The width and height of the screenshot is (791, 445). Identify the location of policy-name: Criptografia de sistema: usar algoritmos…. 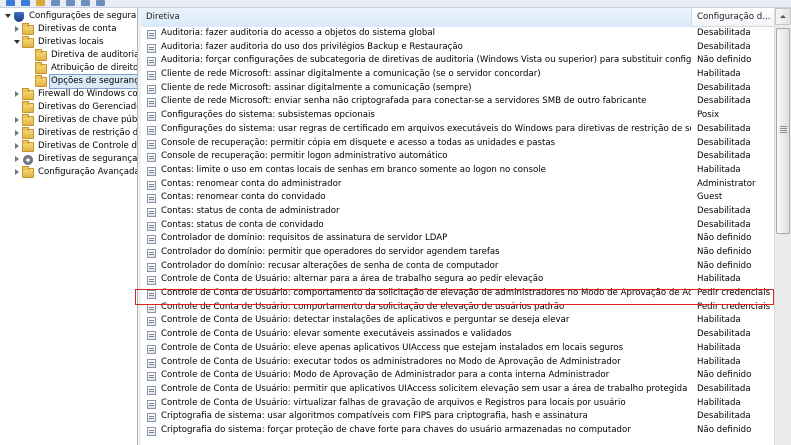
(374, 416).